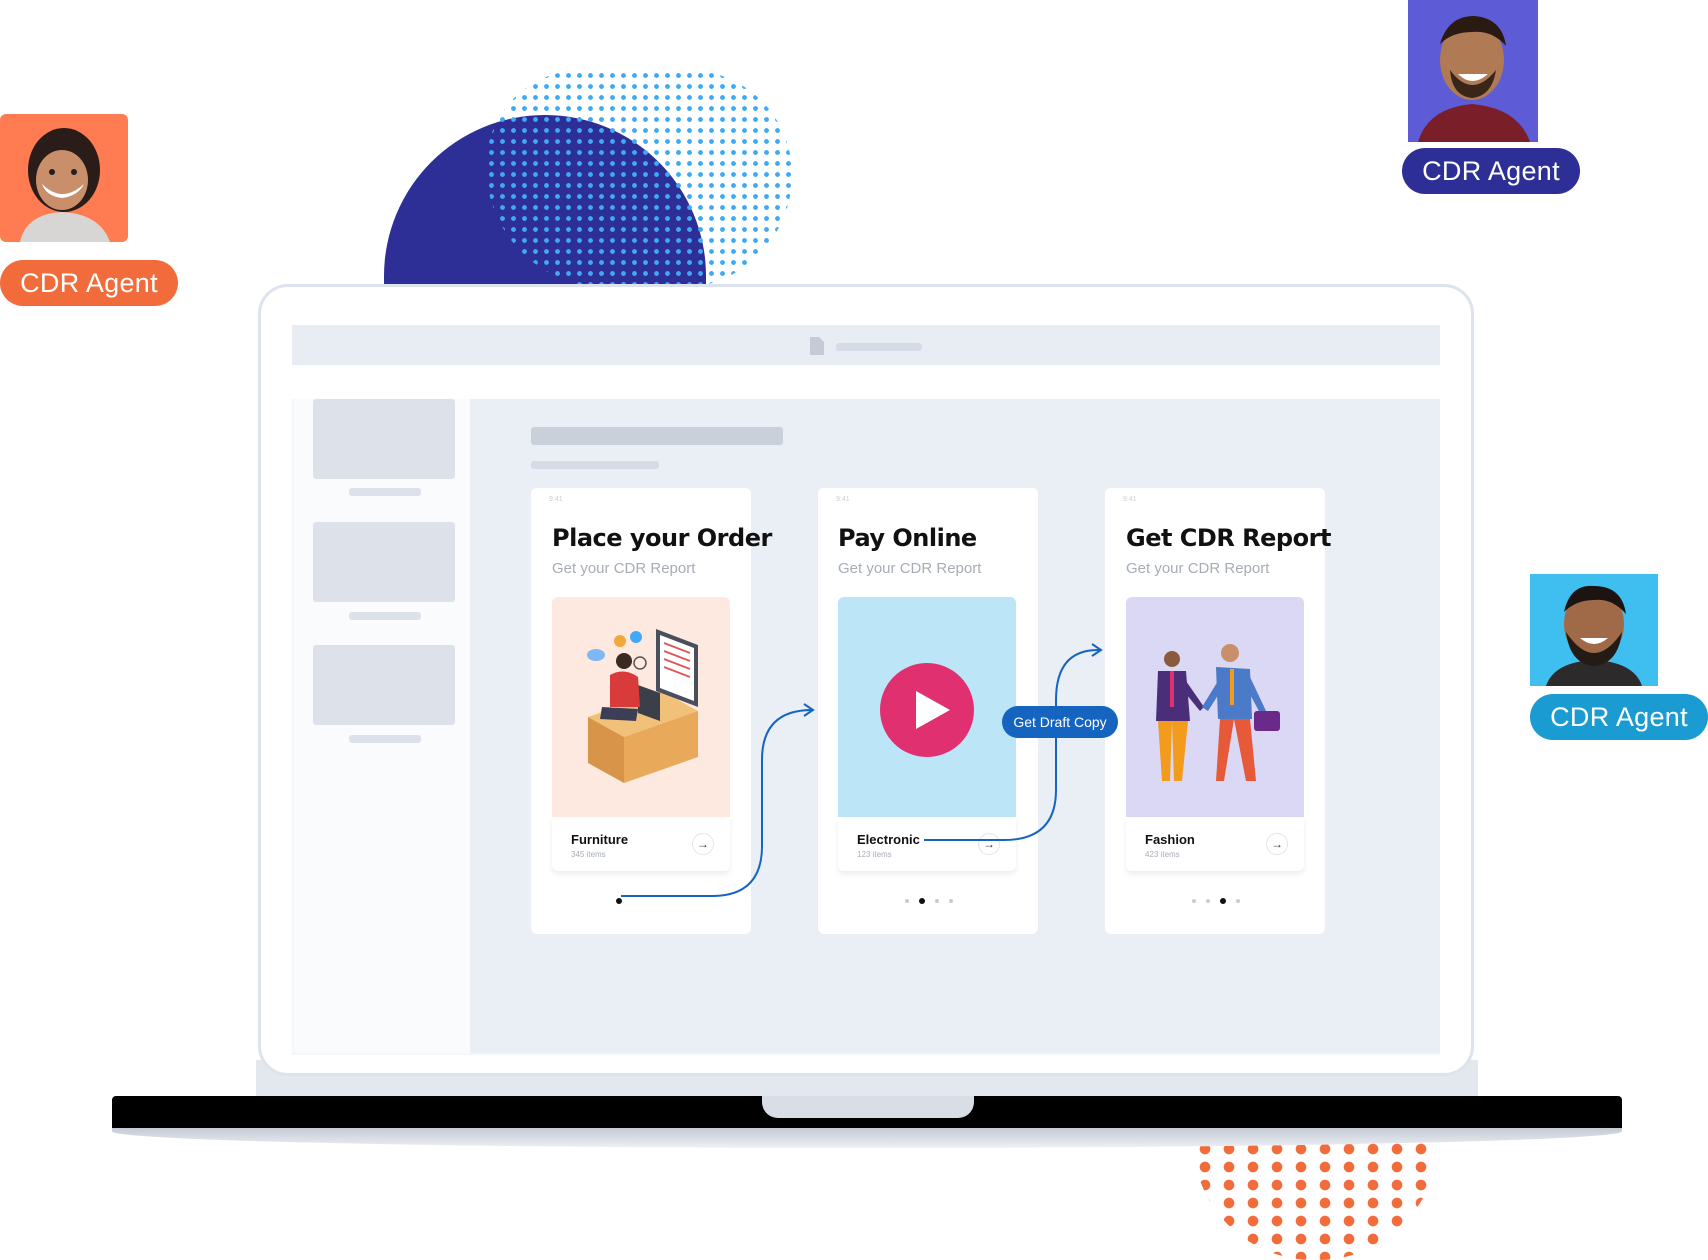 This screenshot has height=1260, width=1708. Describe the element at coordinates (868, 1107) in the screenshot. I see `laptop-notch` at that location.